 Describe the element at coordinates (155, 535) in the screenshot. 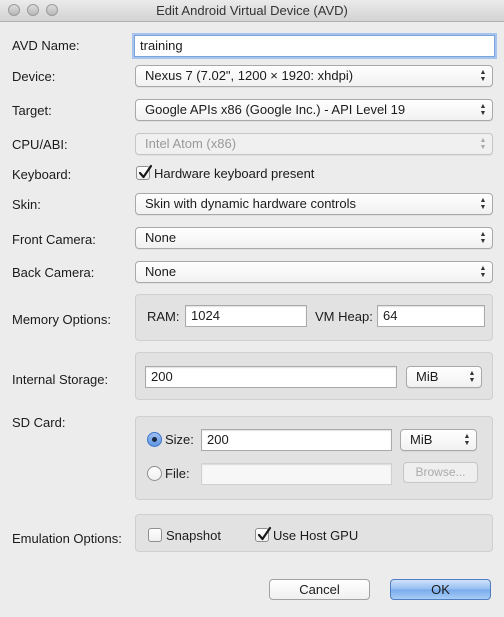

I see `snapshot-checkbox` at that location.